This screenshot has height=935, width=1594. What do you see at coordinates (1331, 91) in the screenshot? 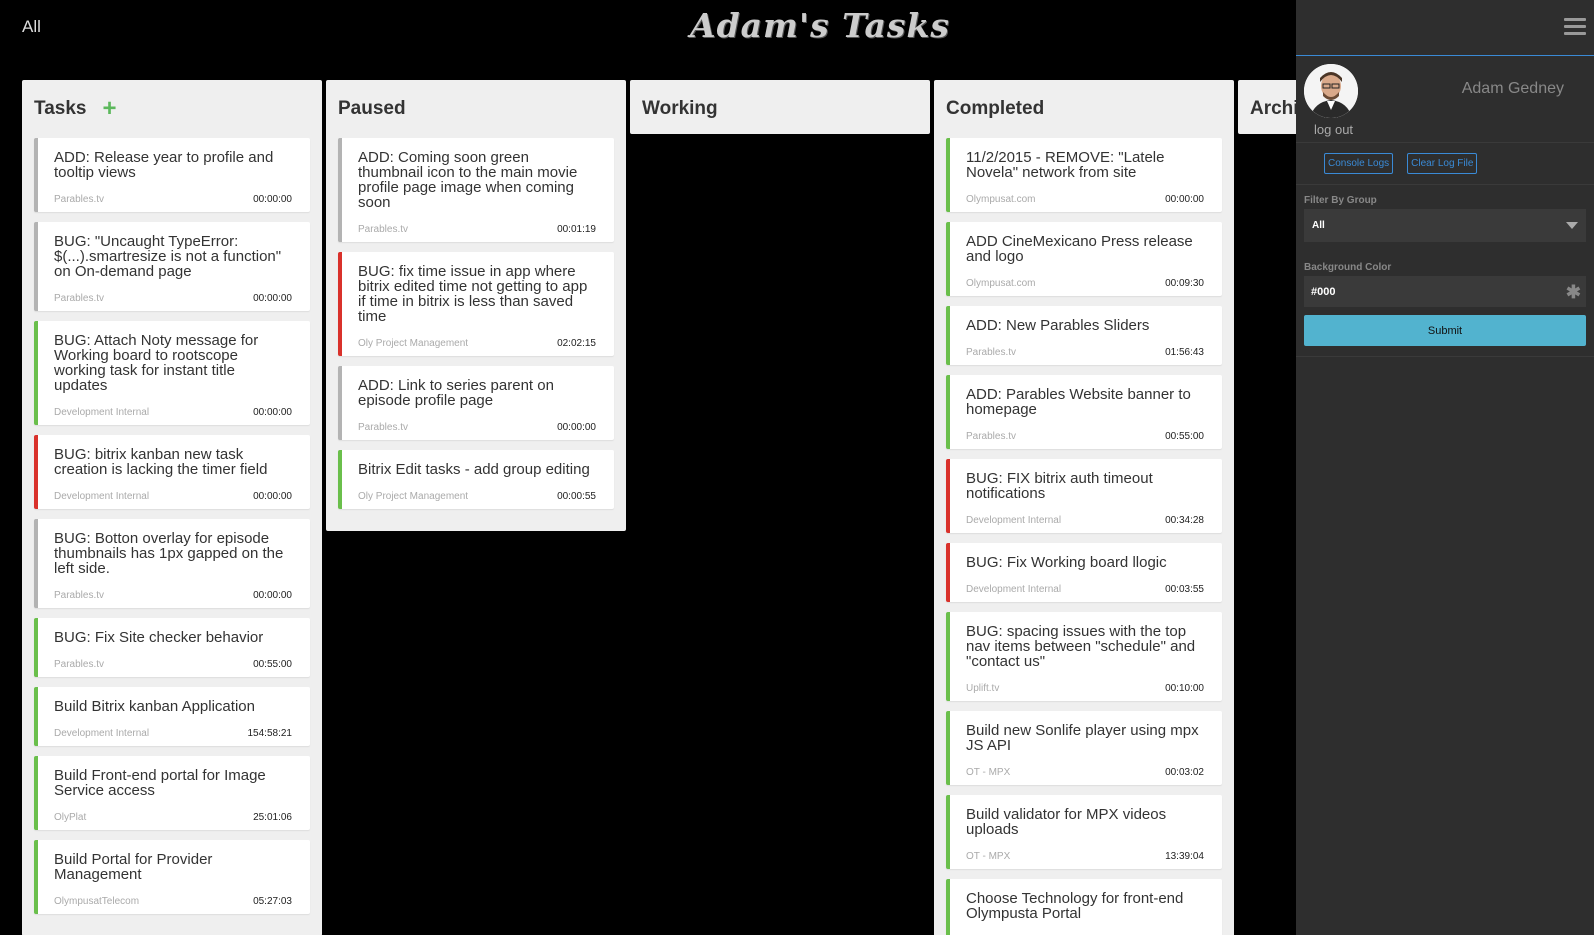
I see `avatar` at bounding box center [1331, 91].